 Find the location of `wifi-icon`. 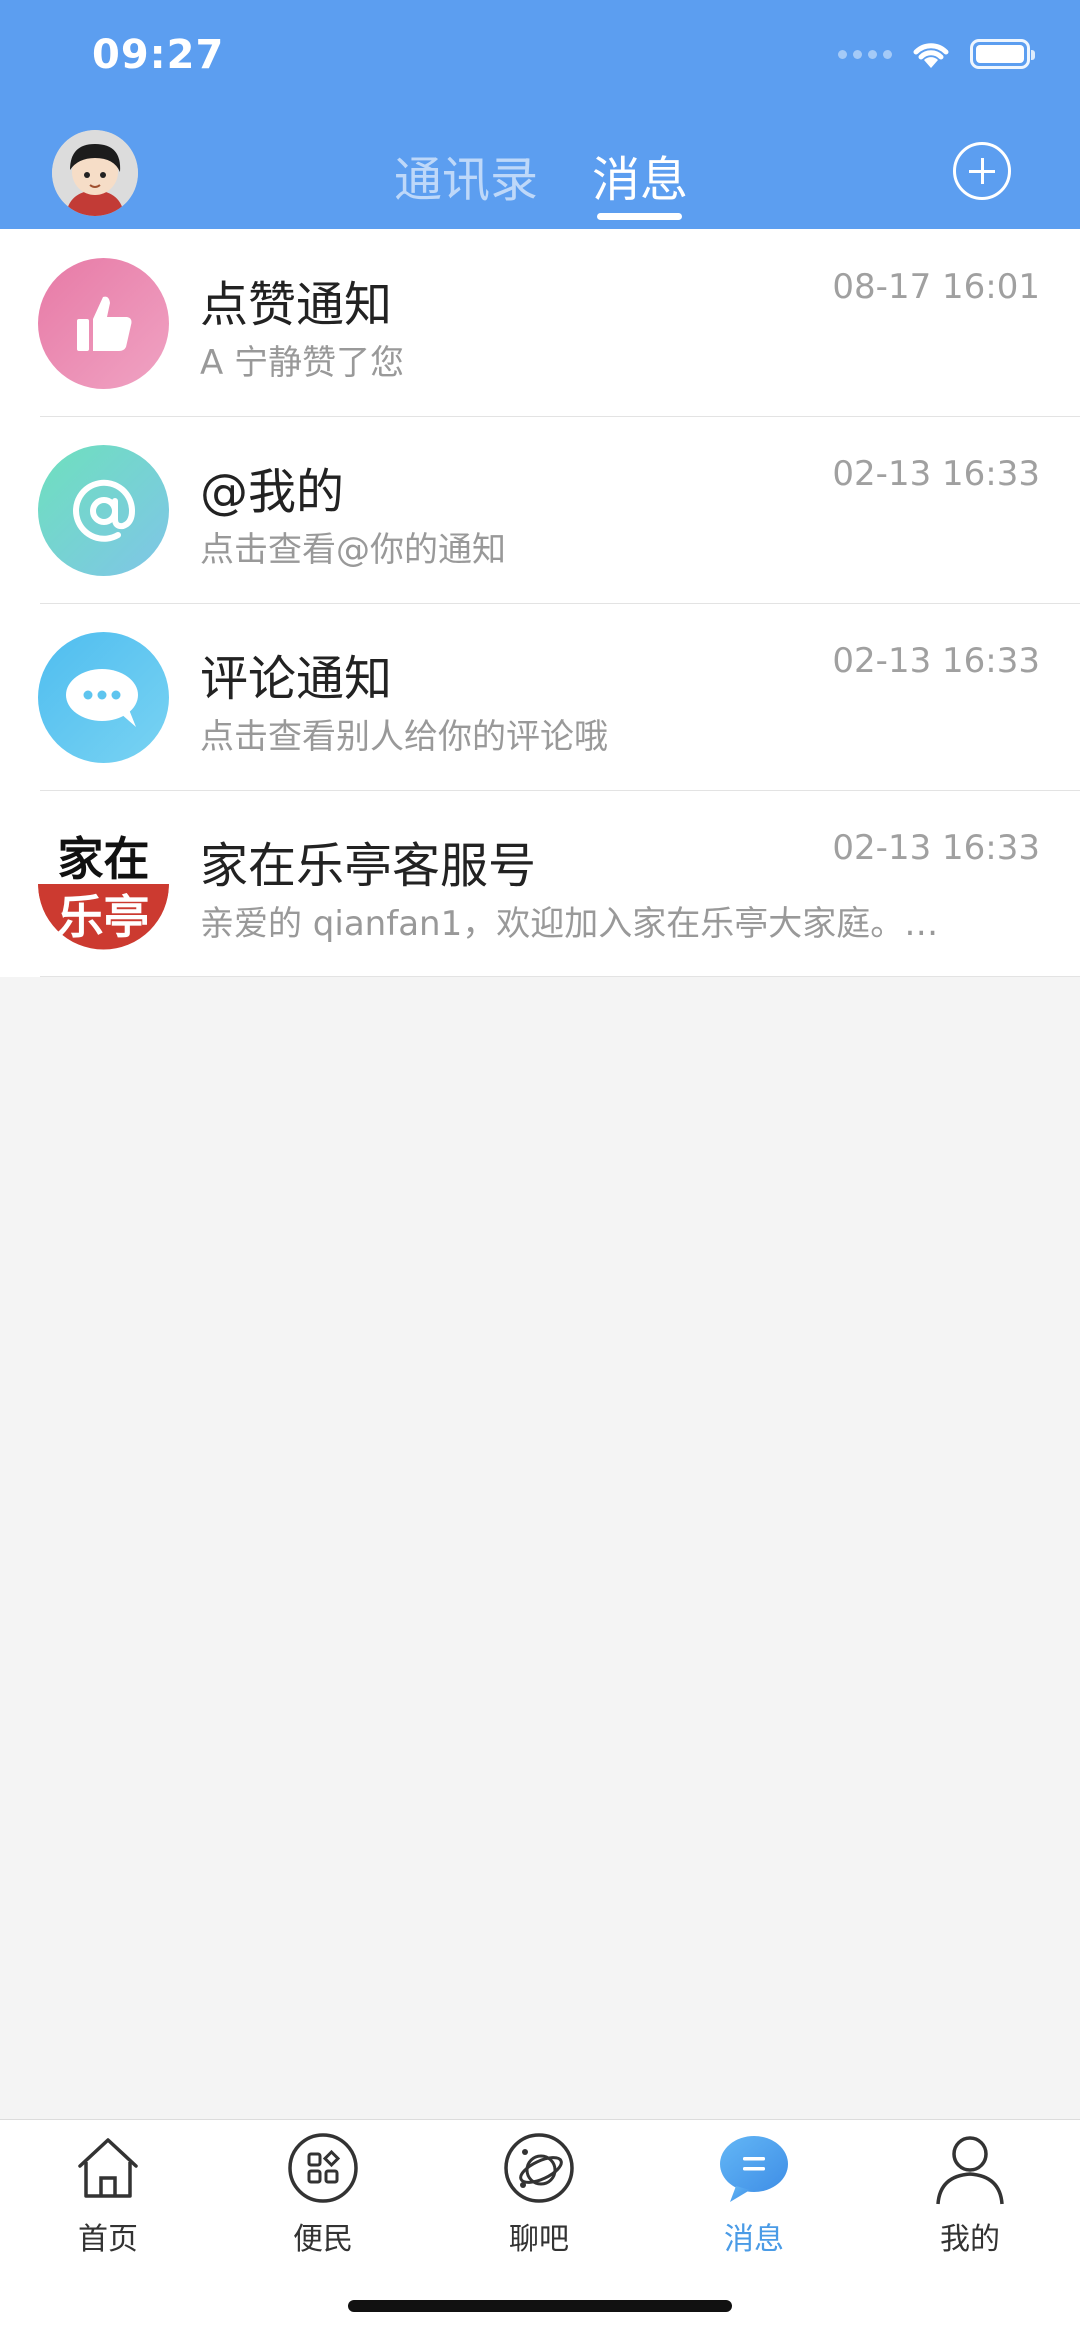

wifi-icon is located at coordinates (931, 55).